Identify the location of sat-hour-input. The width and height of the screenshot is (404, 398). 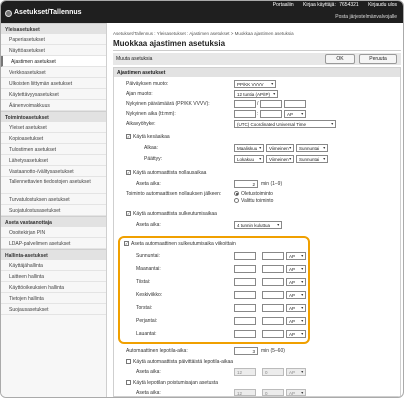
(245, 334).